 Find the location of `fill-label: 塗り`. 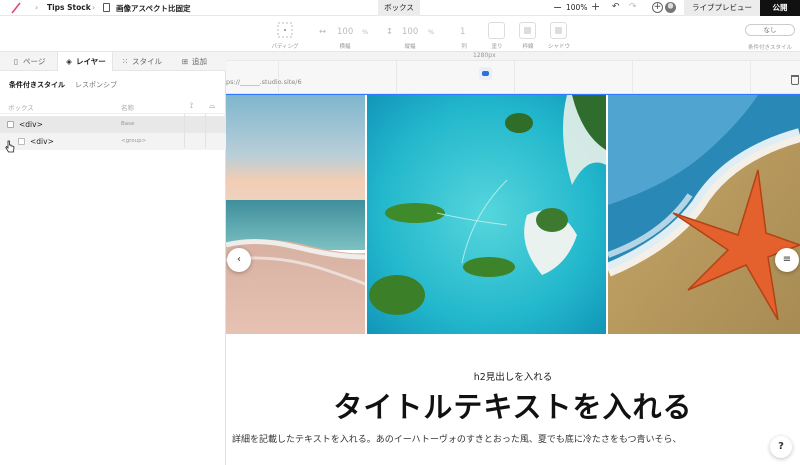

fill-label: 塗り is located at coordinates (497, 47).